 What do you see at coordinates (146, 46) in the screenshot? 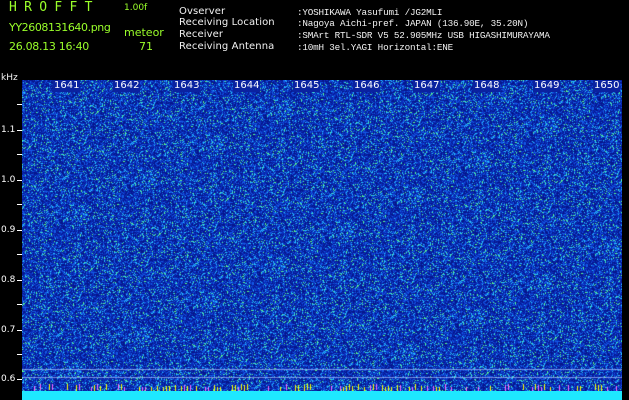
I see `meteor-count: 71` at bounding box center [146, 46].